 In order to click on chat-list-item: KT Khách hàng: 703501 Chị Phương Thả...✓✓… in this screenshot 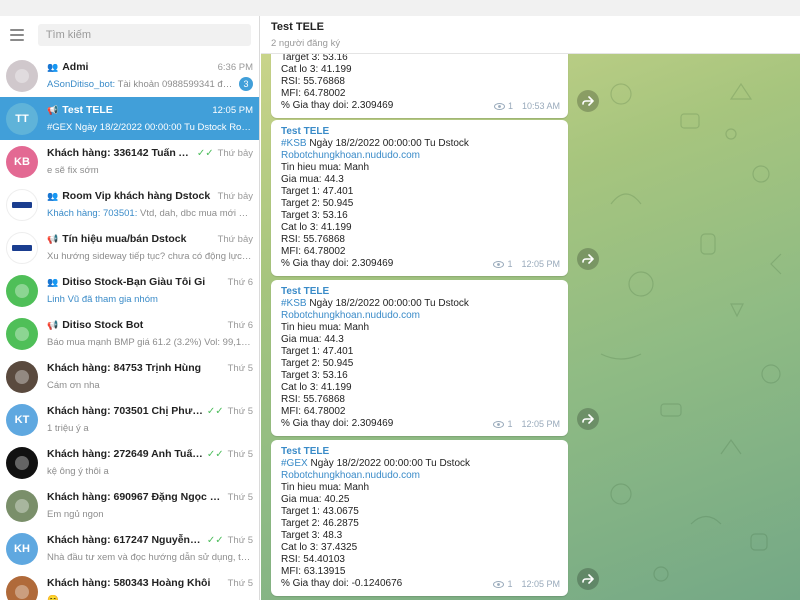, I will do `click(129, 419)`.